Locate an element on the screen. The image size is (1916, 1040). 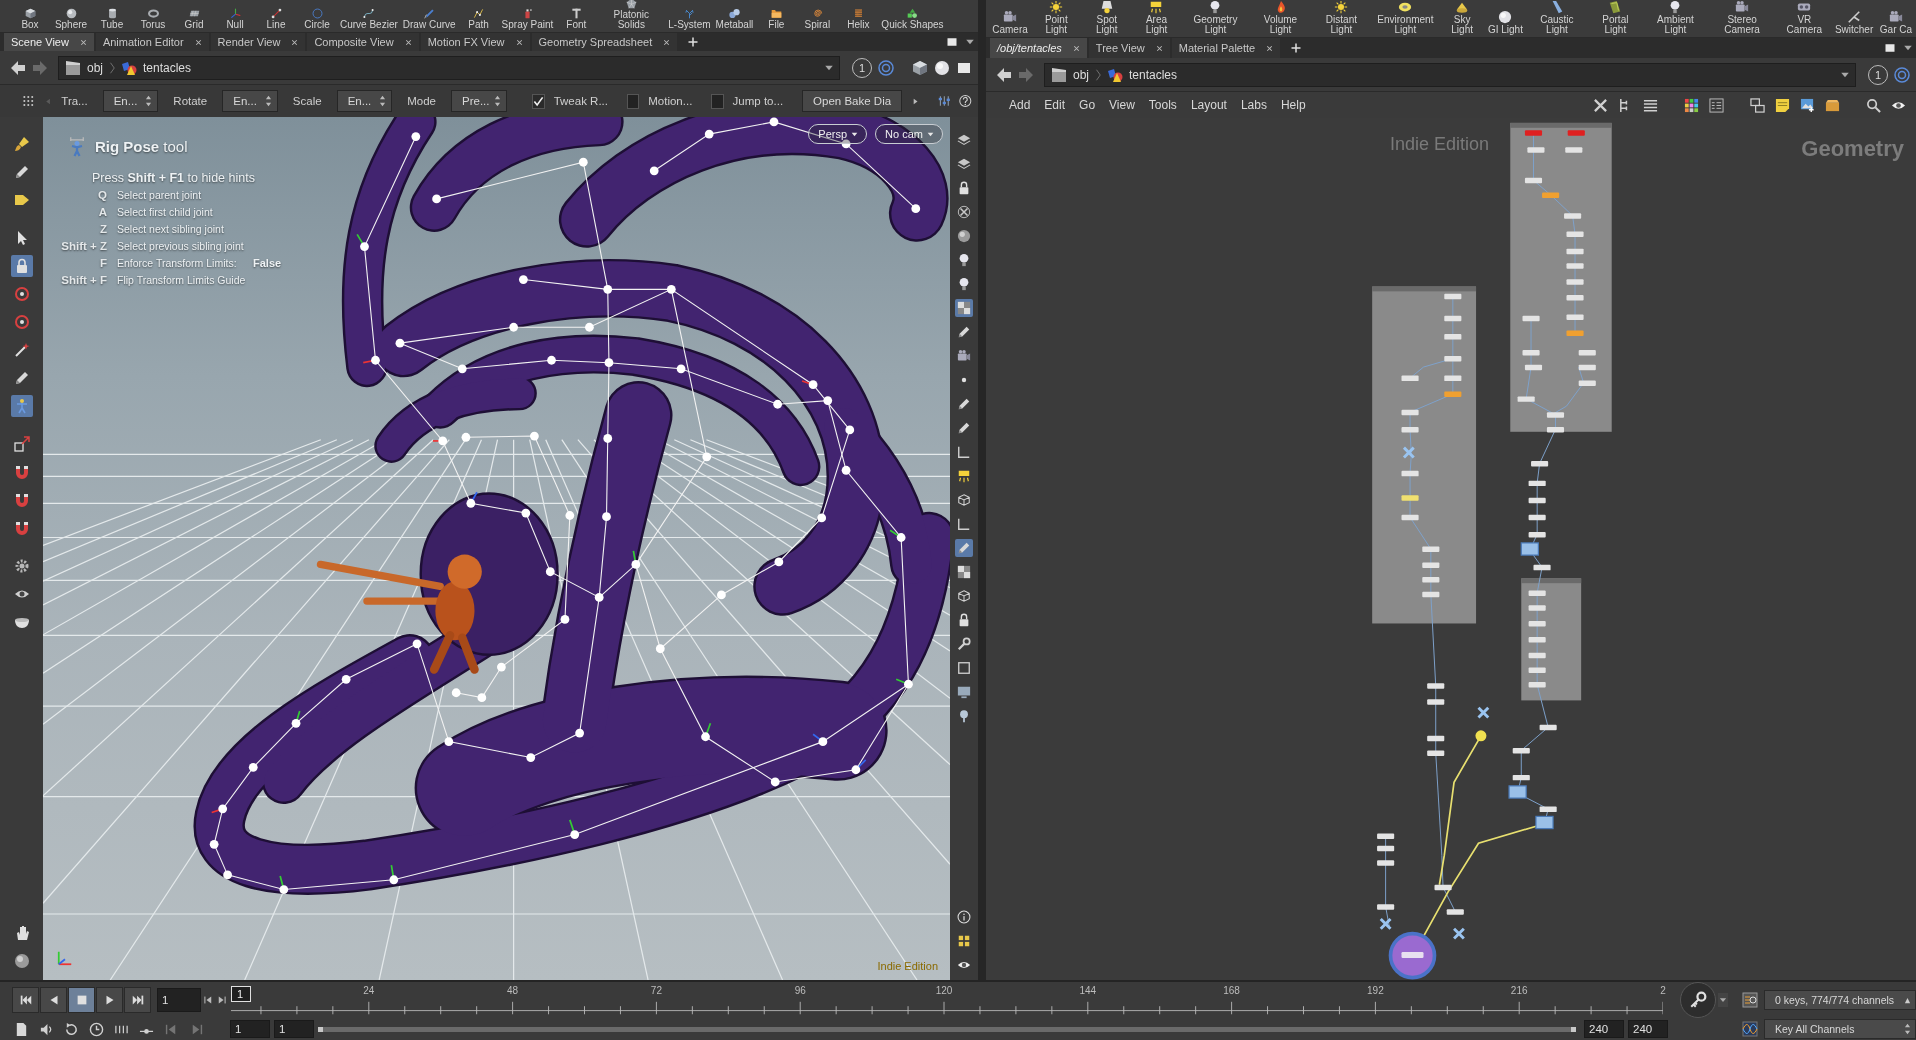
dot-node-icon is located at coordinates (1481, 736).